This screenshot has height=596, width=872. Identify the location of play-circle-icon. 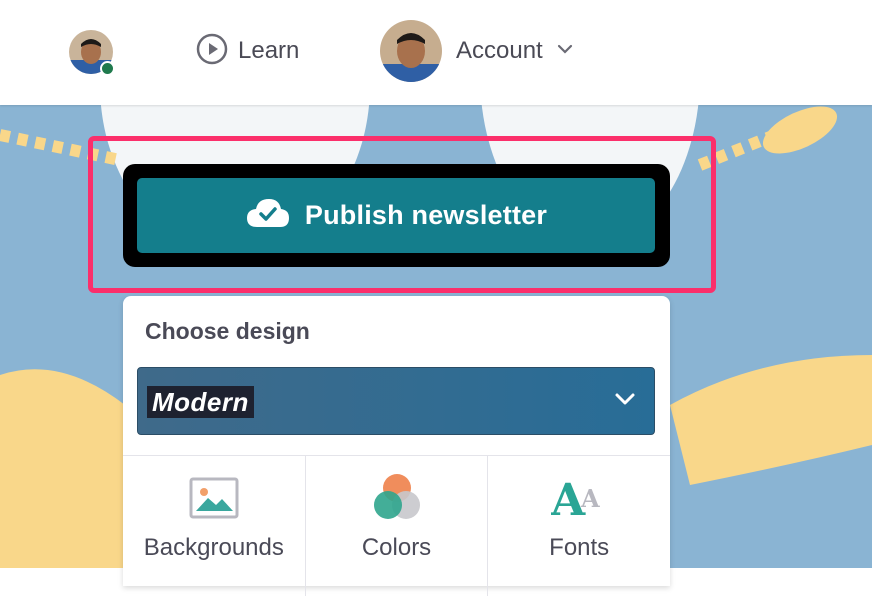
(212, 51).